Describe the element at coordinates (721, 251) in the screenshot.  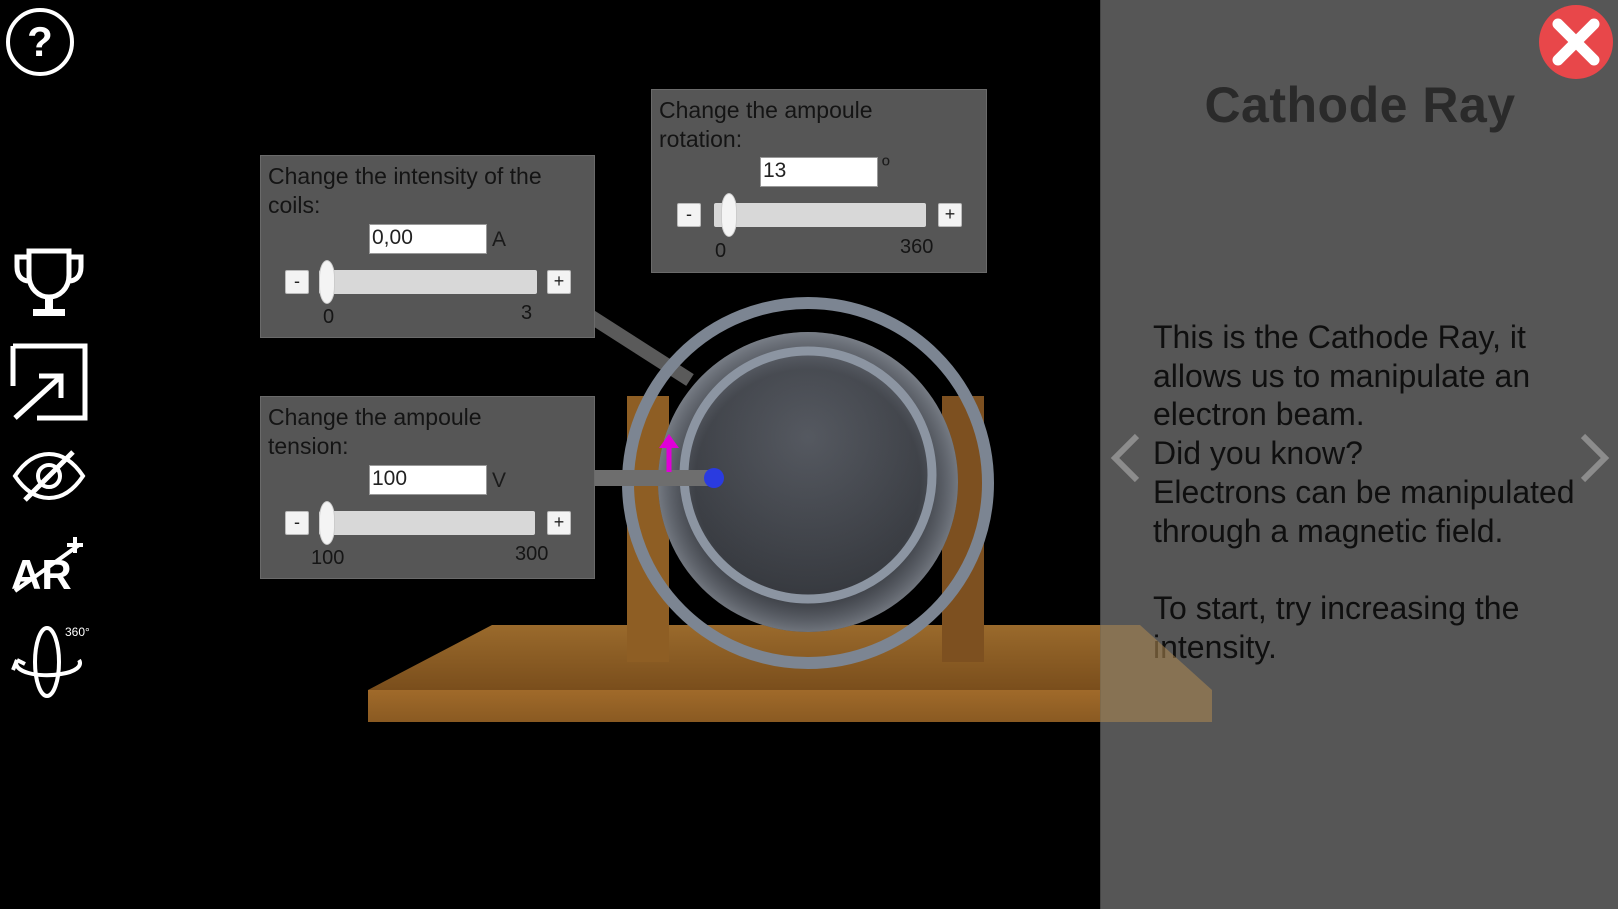
I see `ampoule-rotation-min: 0` at that location.